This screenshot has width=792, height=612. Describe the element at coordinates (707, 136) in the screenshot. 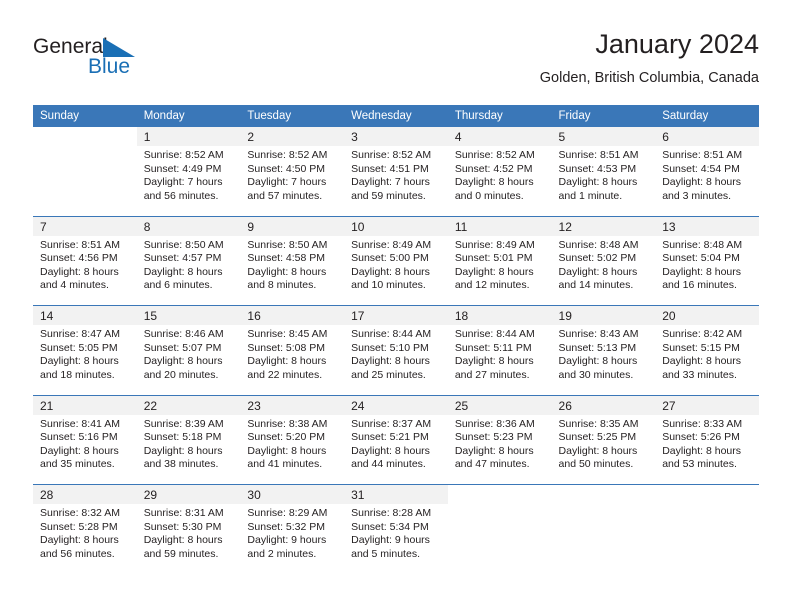

I see `day-cell-number: 6` at that location.